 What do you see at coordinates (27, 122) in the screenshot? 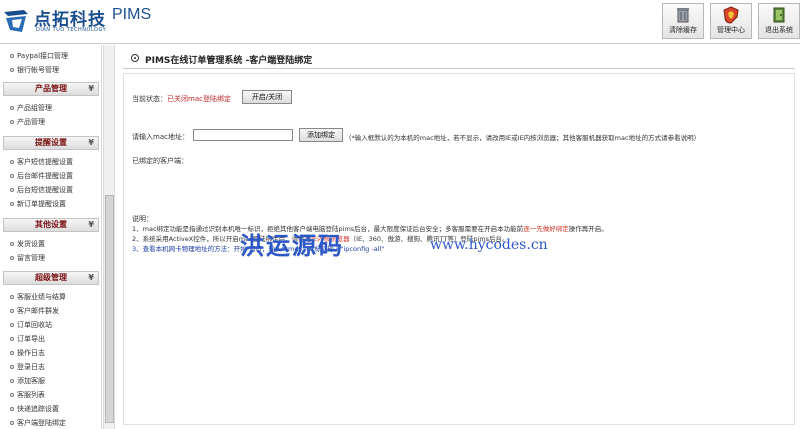
I see `sidebar-item-products: 产品管理` at bounding box center [27, 122].